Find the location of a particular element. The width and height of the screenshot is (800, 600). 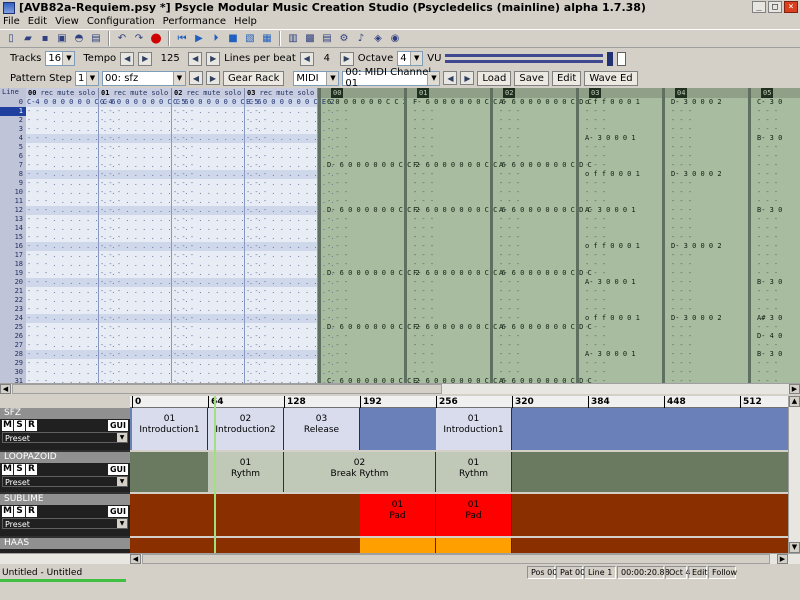

pattern-block: 01 Pad is located at coordinates (398, 515).